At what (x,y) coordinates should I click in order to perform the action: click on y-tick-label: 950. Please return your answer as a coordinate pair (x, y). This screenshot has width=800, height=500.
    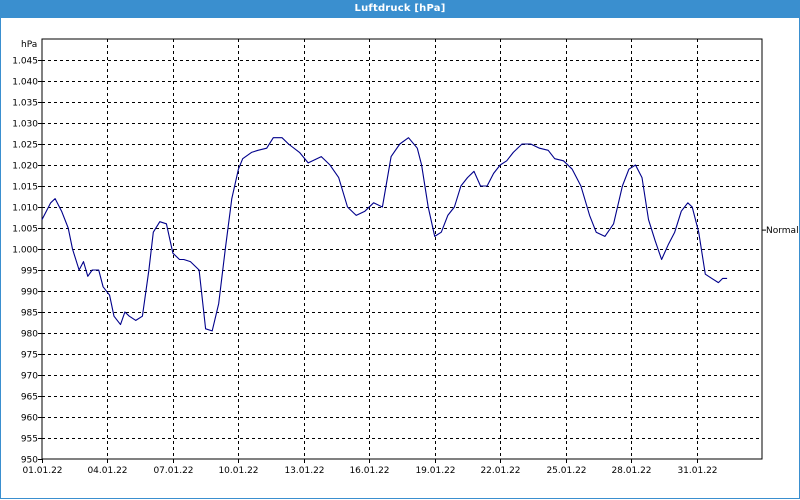
    Looking at the image, I should click on (29, 461).